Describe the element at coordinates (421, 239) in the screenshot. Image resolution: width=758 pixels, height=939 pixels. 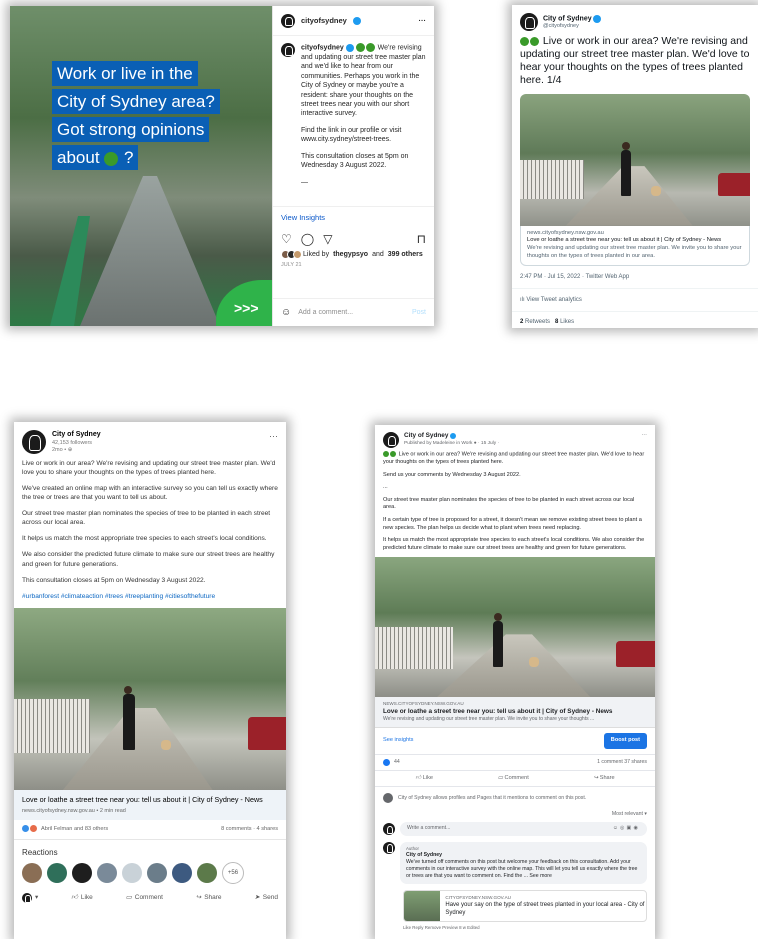
I see `bookmark-icon: ⊓` at that location.